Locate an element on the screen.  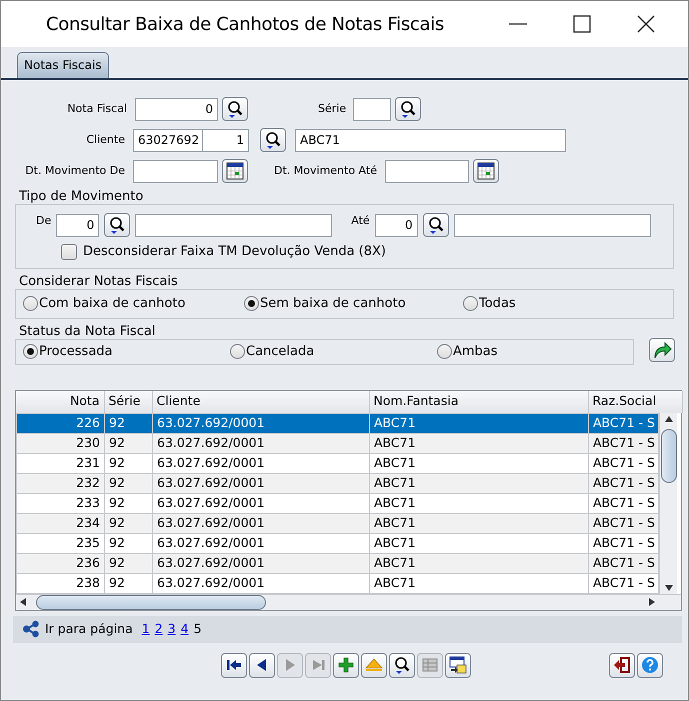
field-label: Dt. Movimento Até is located at coordinates (325, 170).